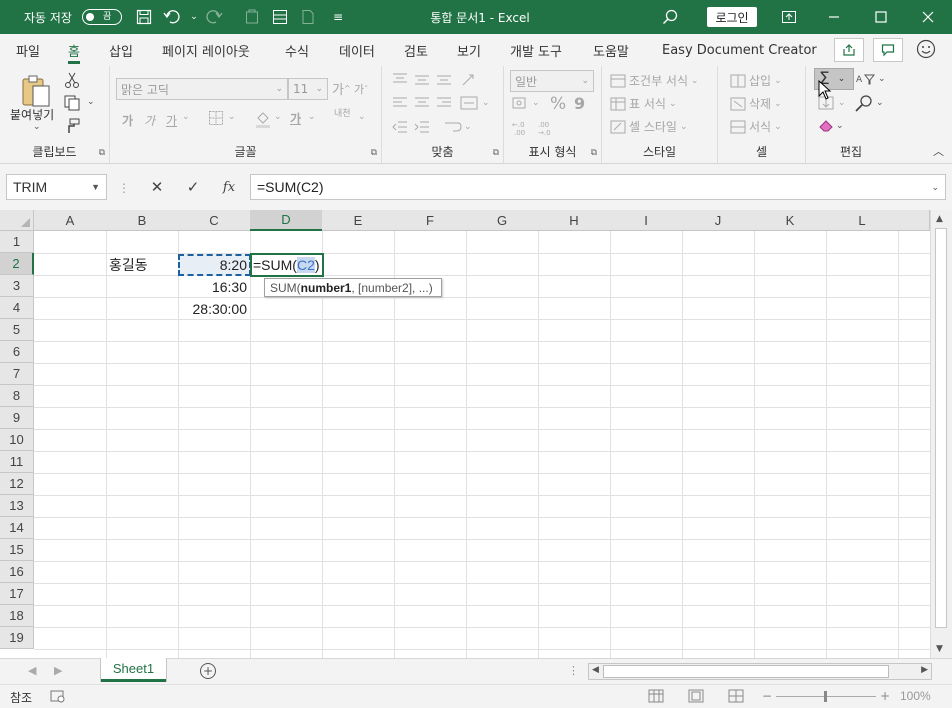 This screenshot has height=708, width=952. I want to click on vertical-scroll-thumb, so click(941, 428).